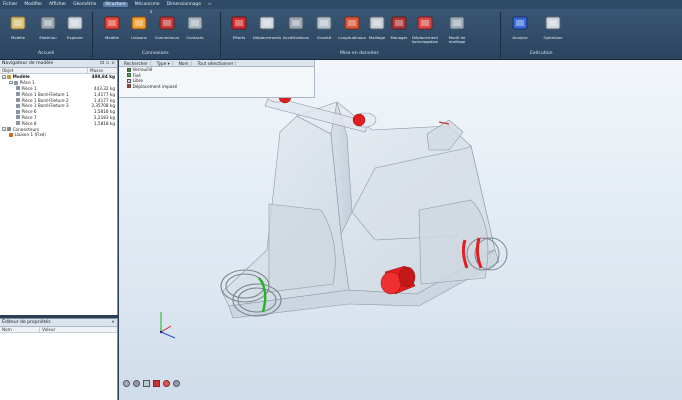 The image size is (682, 400). What do you see at coordinates (57, 4) in the screenshot?
I see `menu-item-2: Afficher` at bounding box center [57, 4].